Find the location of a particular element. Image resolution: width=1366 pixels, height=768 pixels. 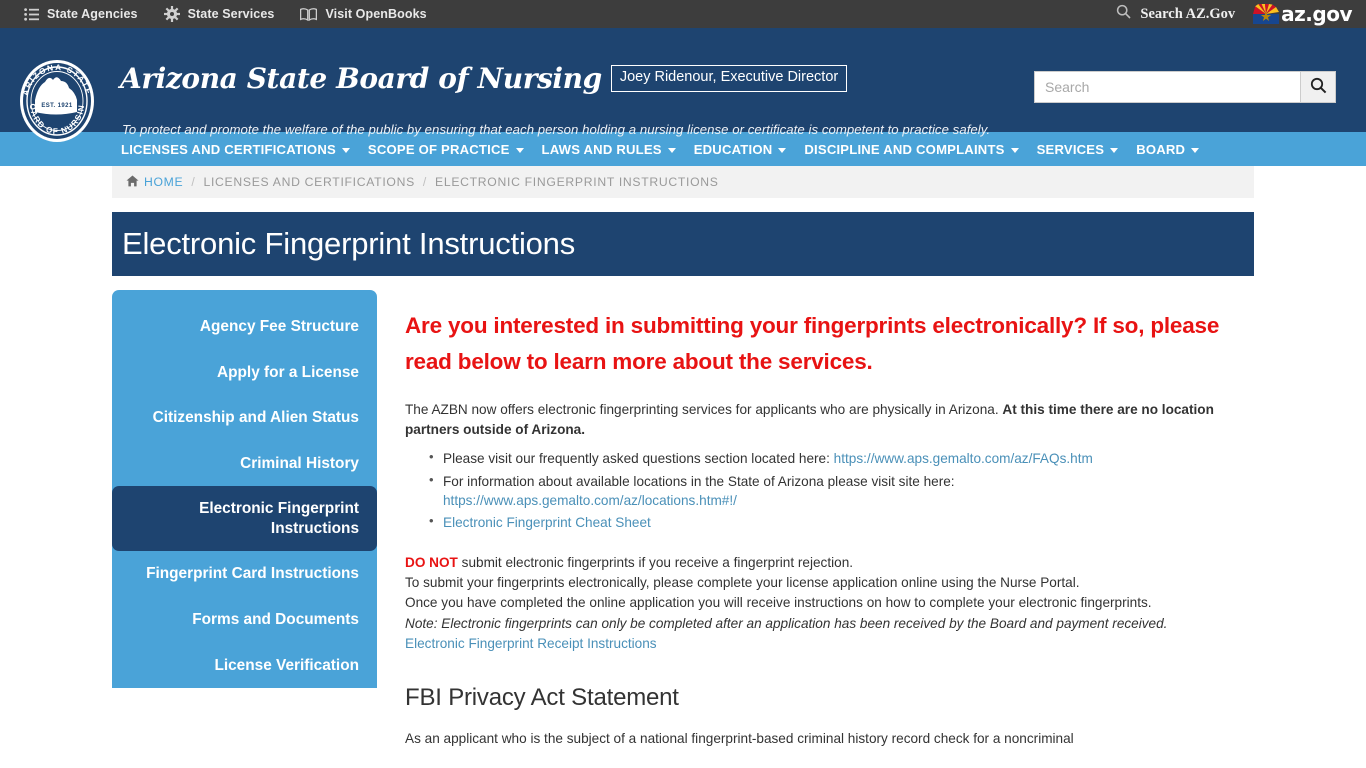

sidebar-item-forms-and-documents: Forms and Documents is located at coordinates (244, 620).